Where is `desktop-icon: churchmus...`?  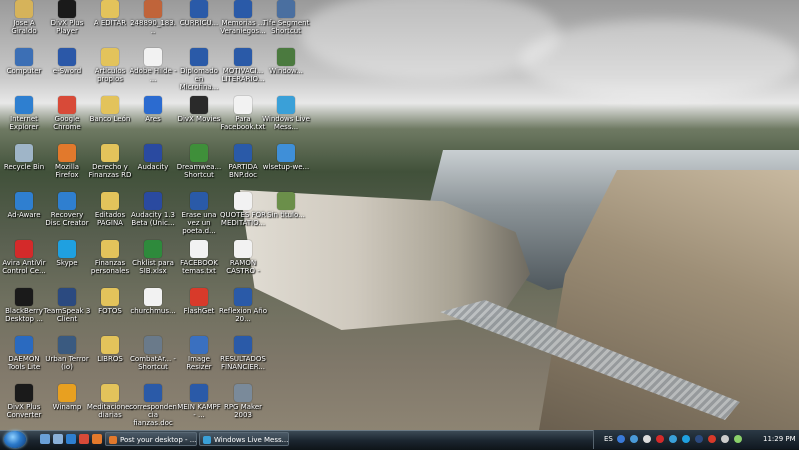 desktop-icon: churchmus... is located at coordinates (153, 301).